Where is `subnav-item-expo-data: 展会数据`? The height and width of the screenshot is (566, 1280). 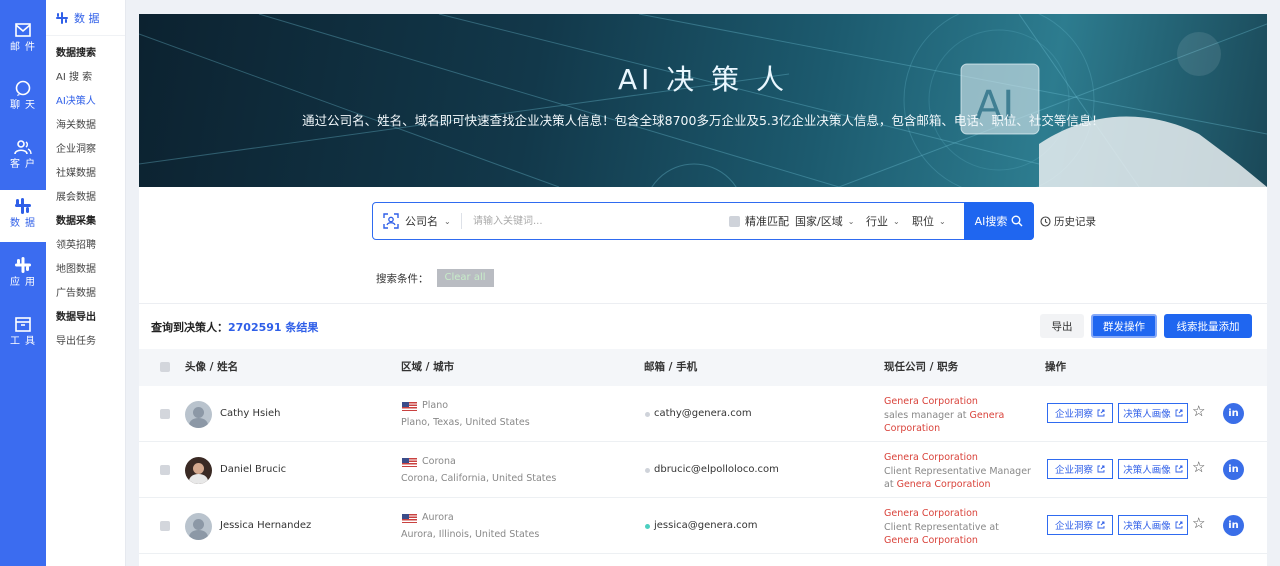 subnav-item-expo-data: 展会数据 is located at coordinates (85, 198).